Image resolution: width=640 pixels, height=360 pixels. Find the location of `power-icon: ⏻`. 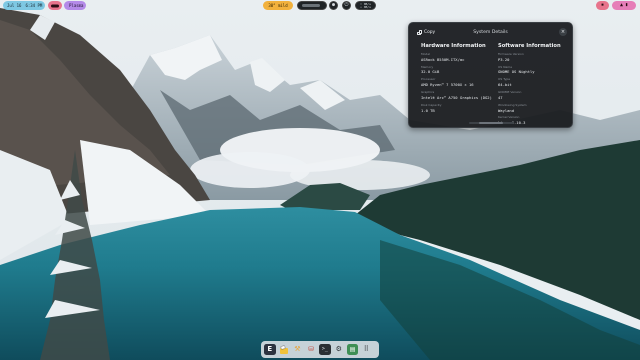

power-icon: ⏻ is located at coordinates (346, 5).